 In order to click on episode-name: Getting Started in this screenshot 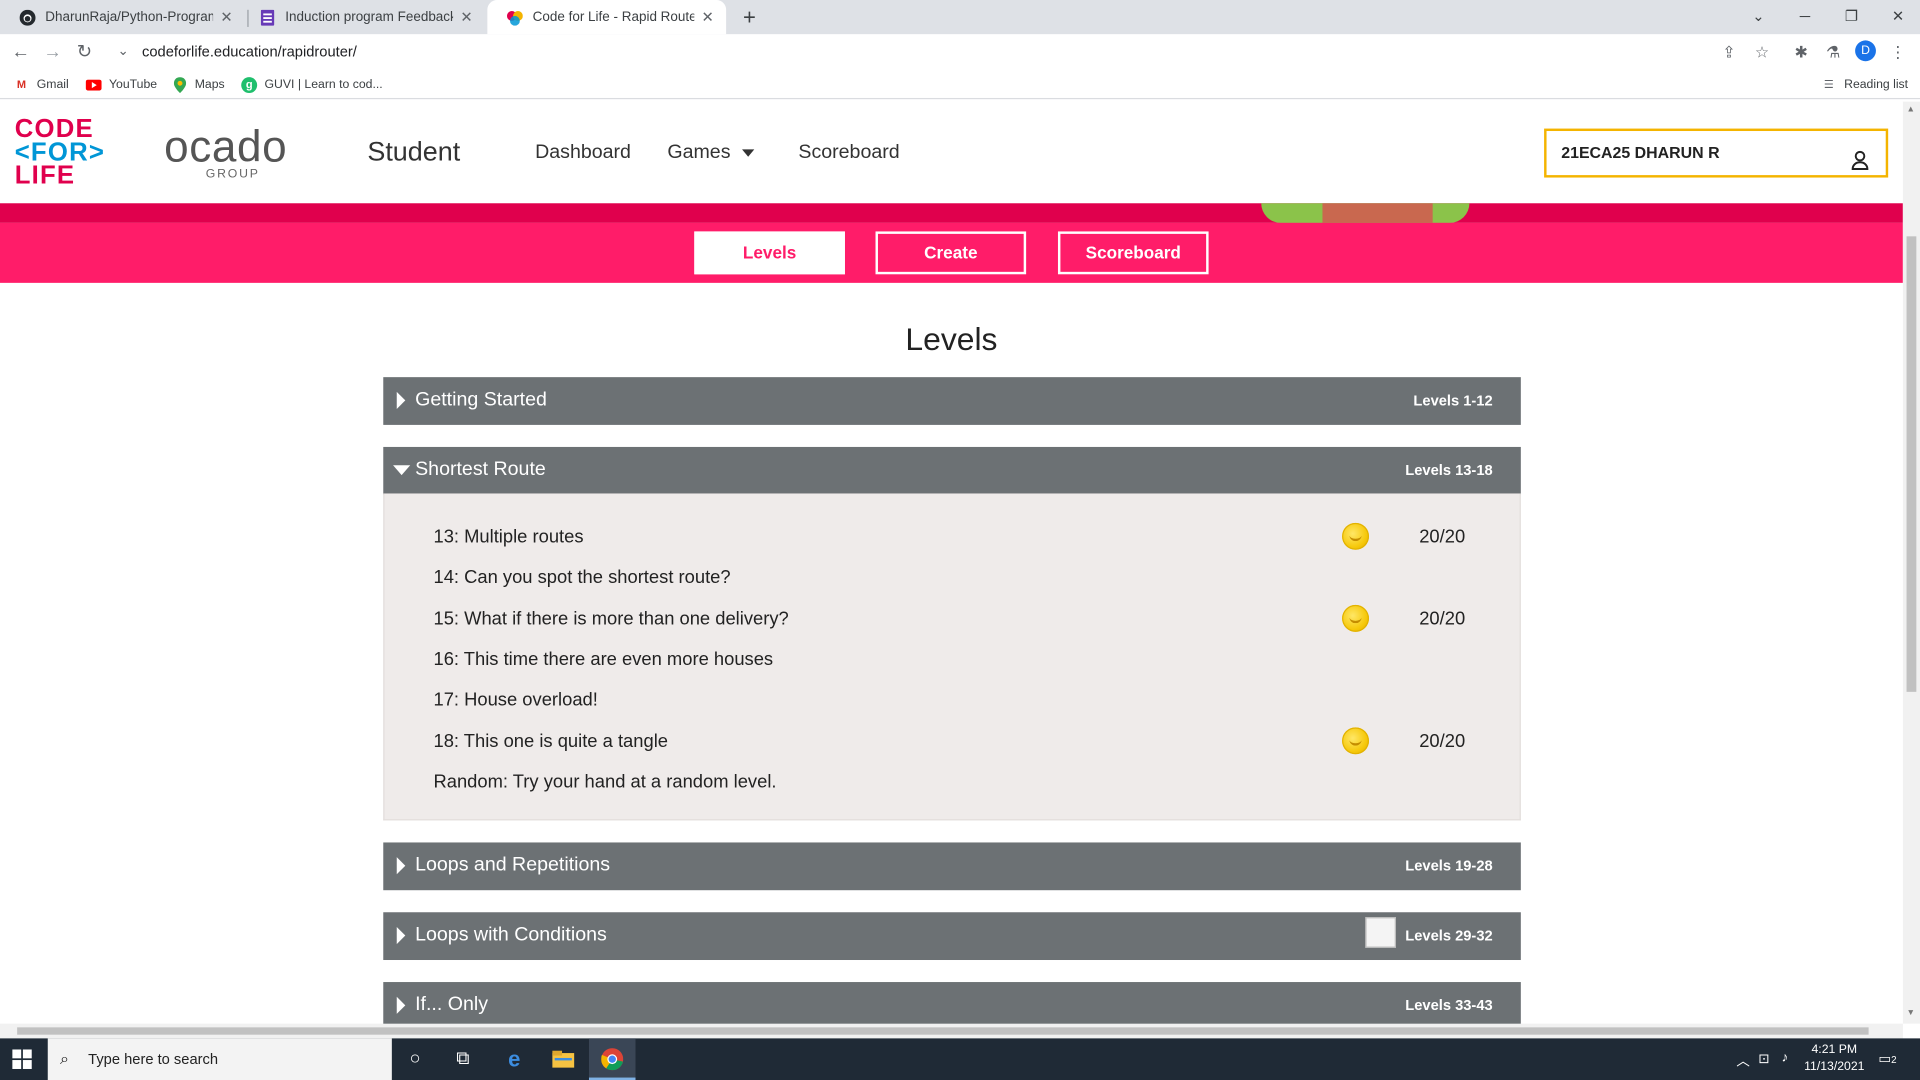, I will do `click(481, 400)`.